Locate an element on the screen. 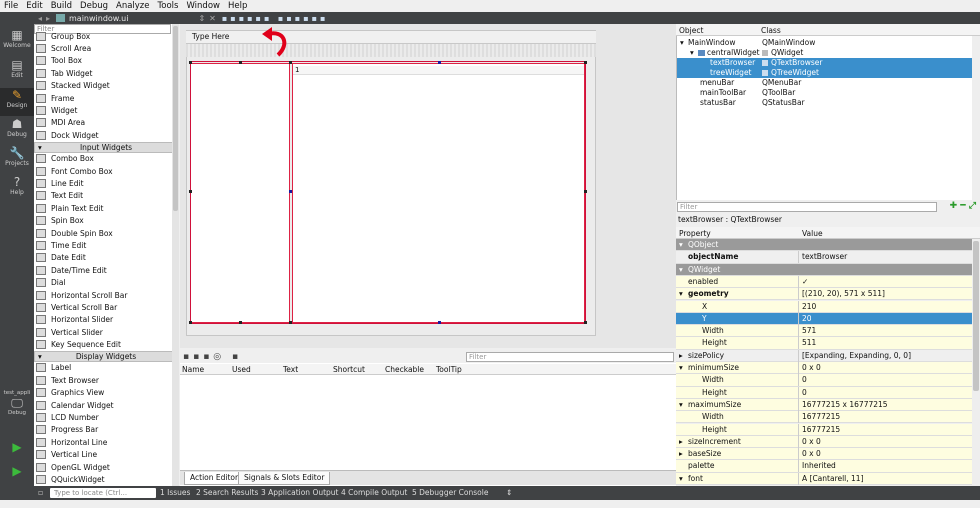 Image resolution: width=980 pixels, height=508 pixels. object-inspector-scrollbar is located at coordinates (976, 118).